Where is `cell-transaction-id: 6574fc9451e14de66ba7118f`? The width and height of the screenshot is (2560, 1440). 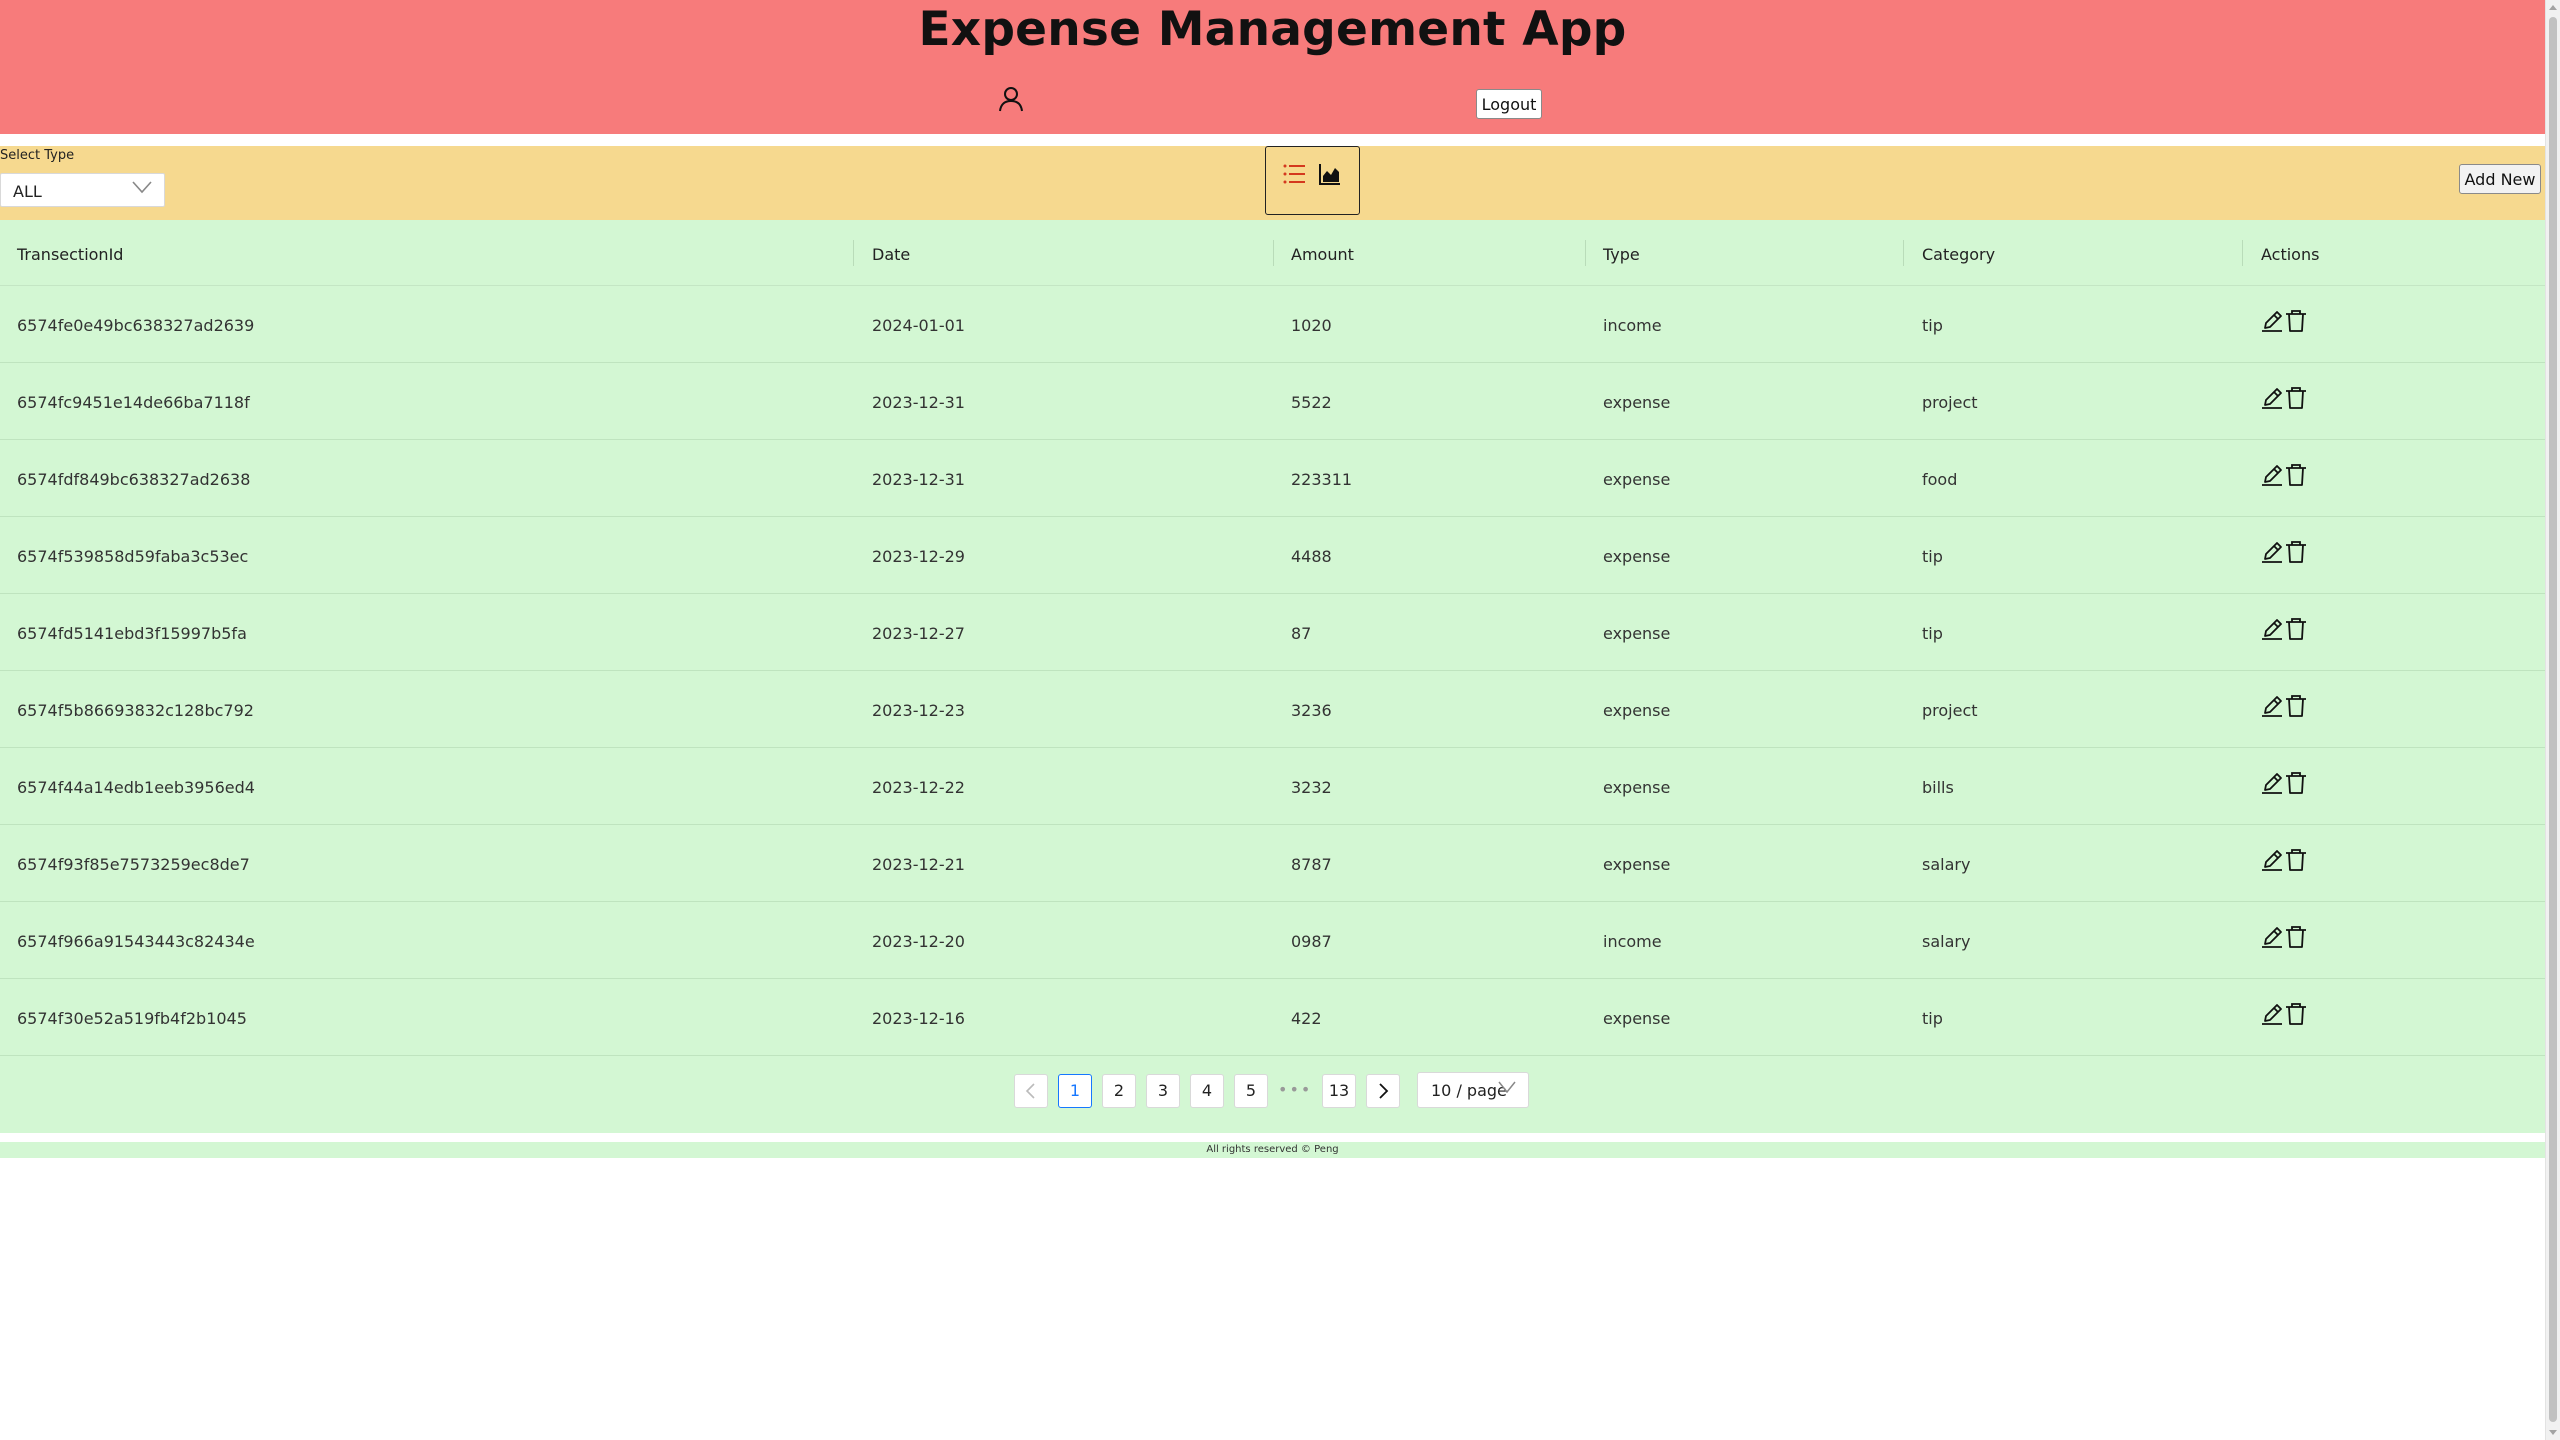
cell-transaction-id: 6574fc9451e14de66ba7118f is located at coordinates (133, 402).